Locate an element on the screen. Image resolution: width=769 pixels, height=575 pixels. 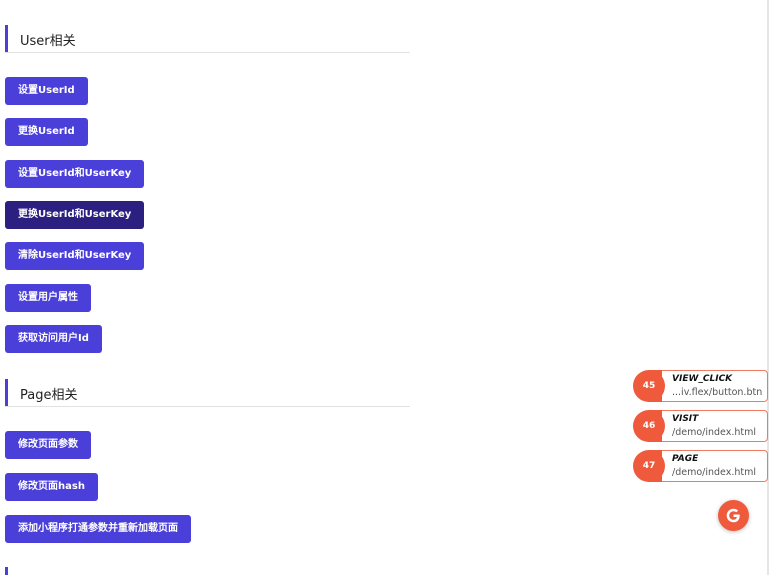
event-type: VISIT is located at coordinates (685, 419).